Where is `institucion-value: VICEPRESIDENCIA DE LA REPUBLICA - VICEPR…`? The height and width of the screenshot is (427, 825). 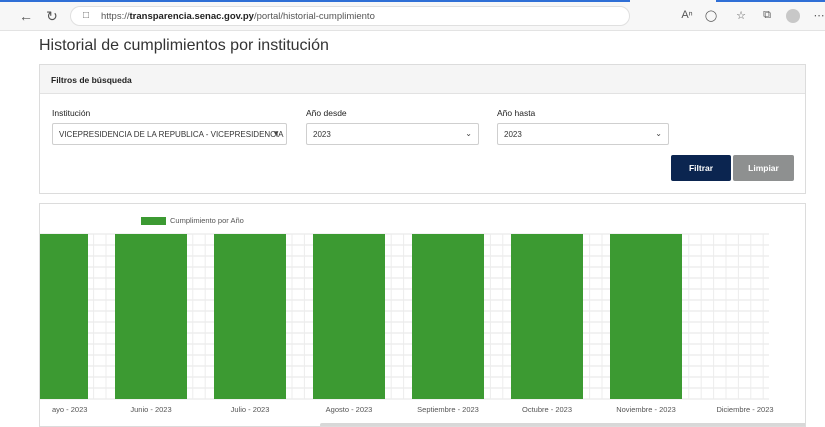
institucion-value: VICEPRESIDENCIA DE LA REPUBLICA - VICEPR… is located at coordinates (171, 134).